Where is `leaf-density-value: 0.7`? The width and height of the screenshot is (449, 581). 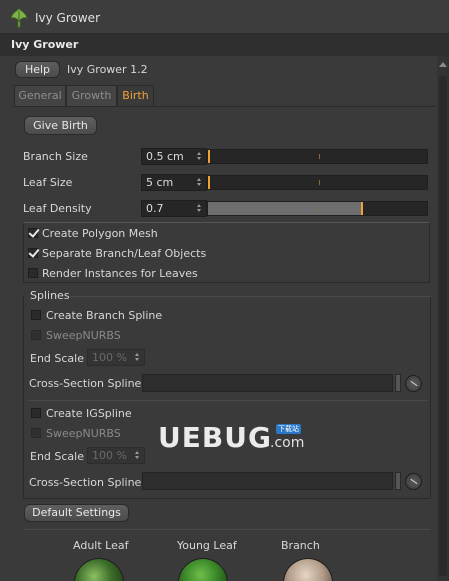
leaf-density-value: 0.7 is located at coordinates (155, 208).